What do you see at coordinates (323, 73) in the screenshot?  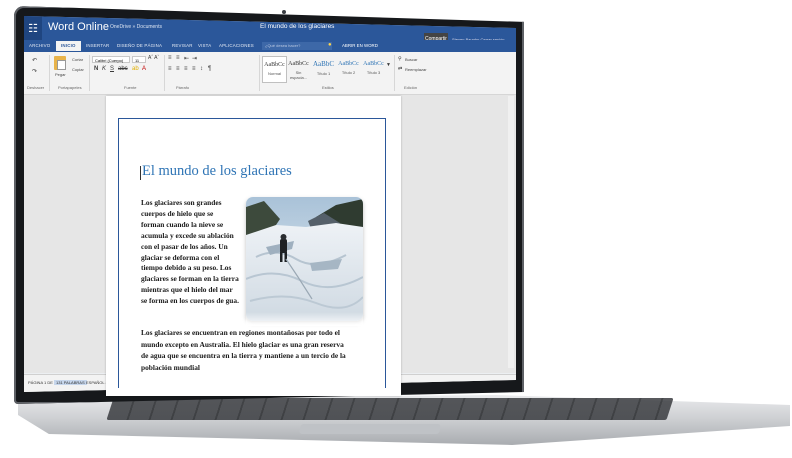 I see `style-name: Título 1` at bounding box center [323, 73].